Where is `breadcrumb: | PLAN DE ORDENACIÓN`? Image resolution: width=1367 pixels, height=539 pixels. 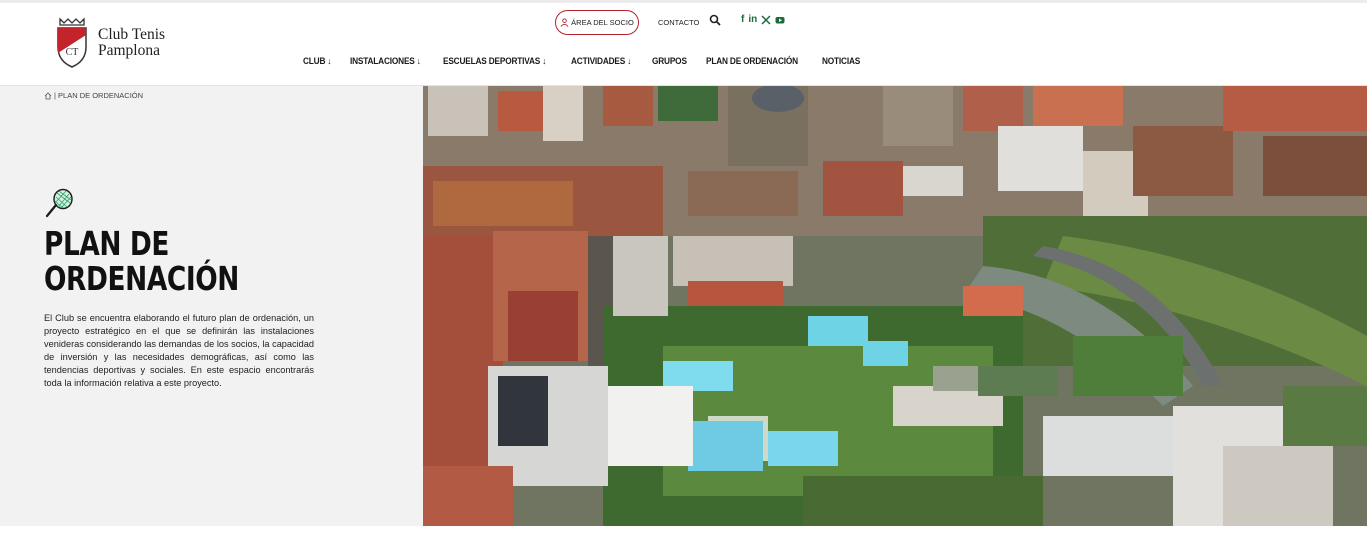
breadcrumb: | PLAN DE ORDENACIÓN is located at coordinates (93, 95).